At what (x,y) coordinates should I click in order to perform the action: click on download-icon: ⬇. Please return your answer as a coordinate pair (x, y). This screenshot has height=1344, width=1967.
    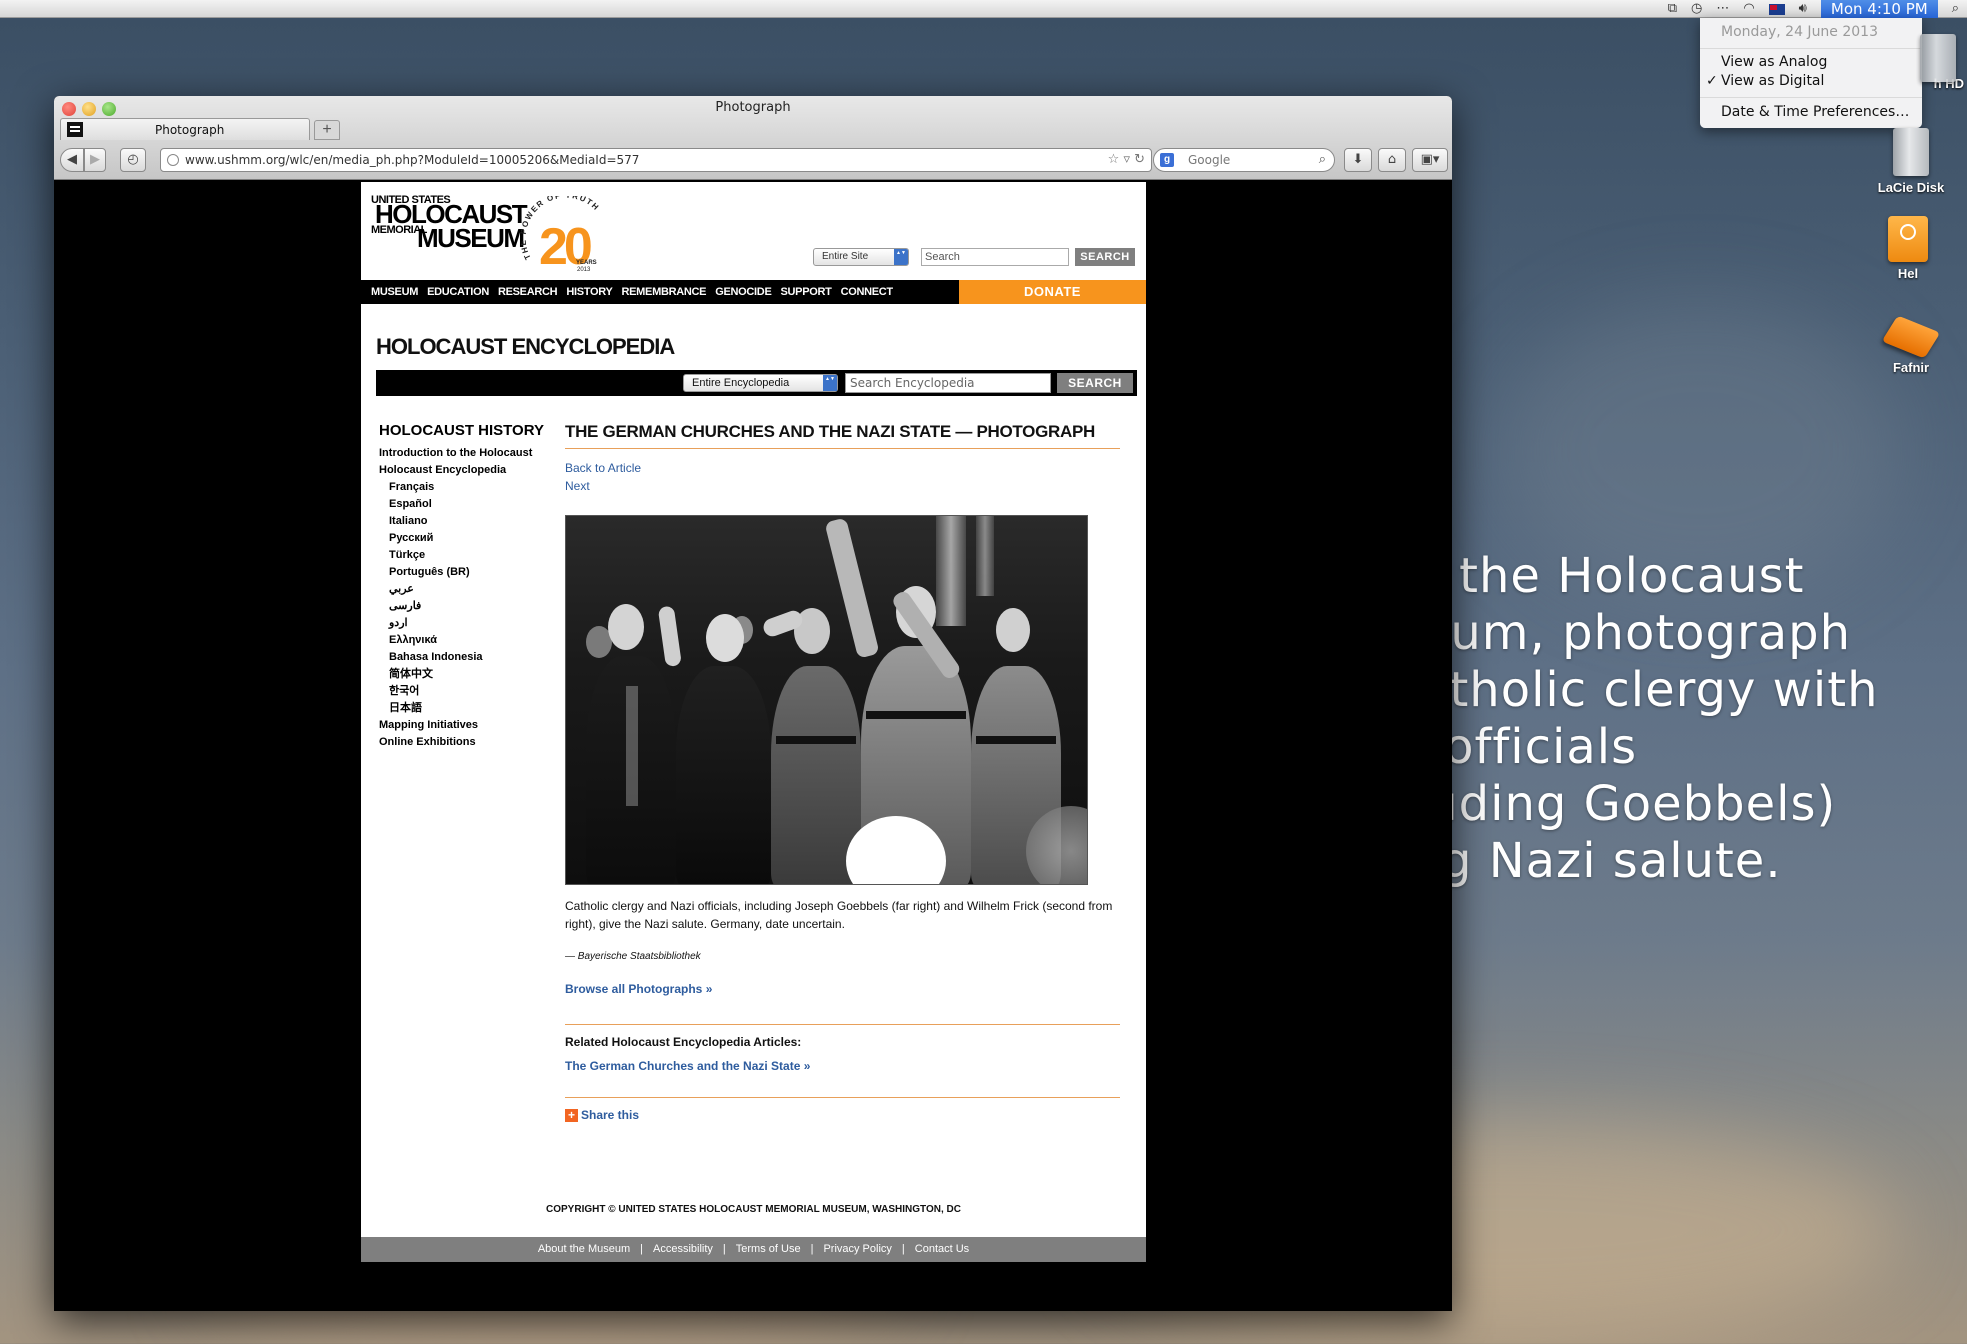
    Looking at the image, I should click on (1358, 160).